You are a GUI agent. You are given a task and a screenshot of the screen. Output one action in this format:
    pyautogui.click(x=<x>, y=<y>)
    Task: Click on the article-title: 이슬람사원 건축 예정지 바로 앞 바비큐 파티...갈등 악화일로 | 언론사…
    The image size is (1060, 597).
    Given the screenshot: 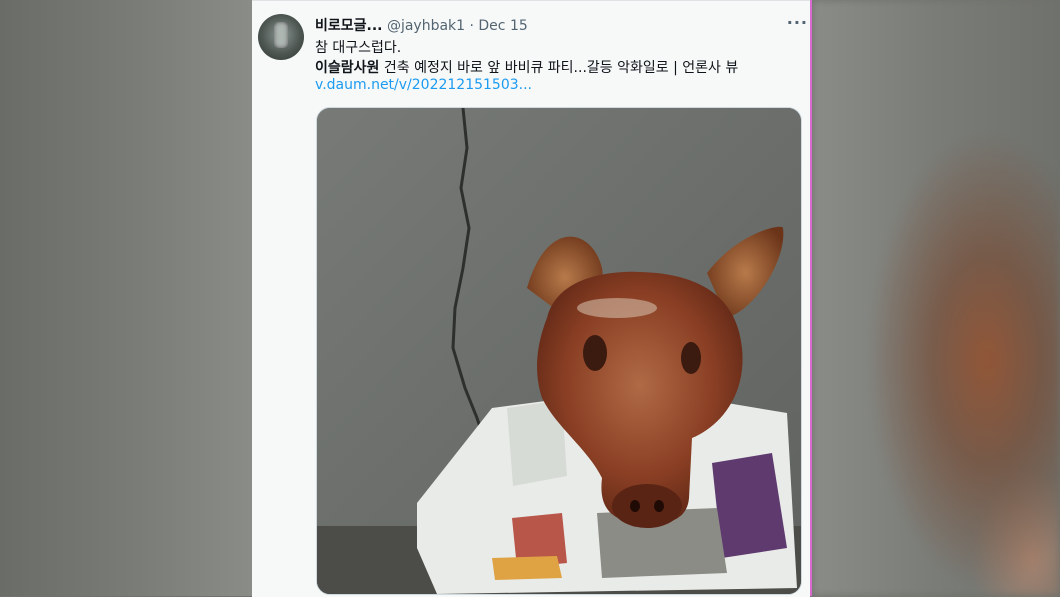 What is the action you would take?
    pyautogui.click(x=526, y=67)
    